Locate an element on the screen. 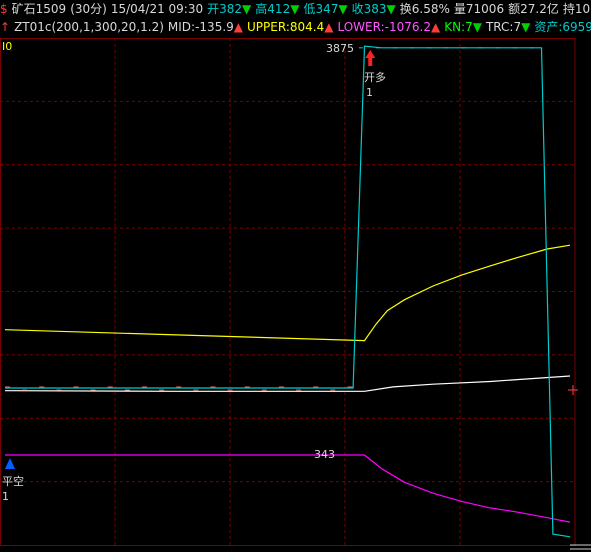 Image resolution: width=591 pixels, height=552 pixels. buy-open-label: 开多 is located at coordinates (375, 77).